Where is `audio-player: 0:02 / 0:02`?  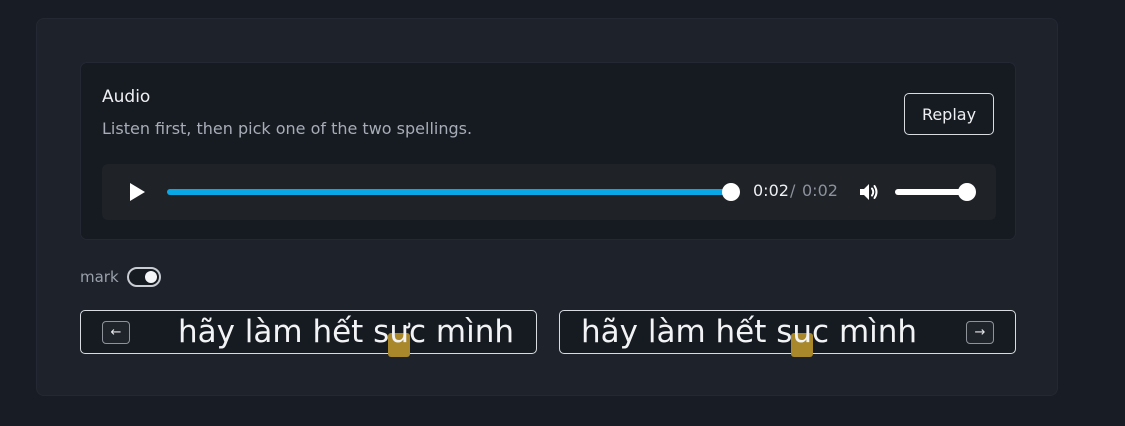
audio-player: 0:02 / 0:02 is located at coordinates (549, 192).